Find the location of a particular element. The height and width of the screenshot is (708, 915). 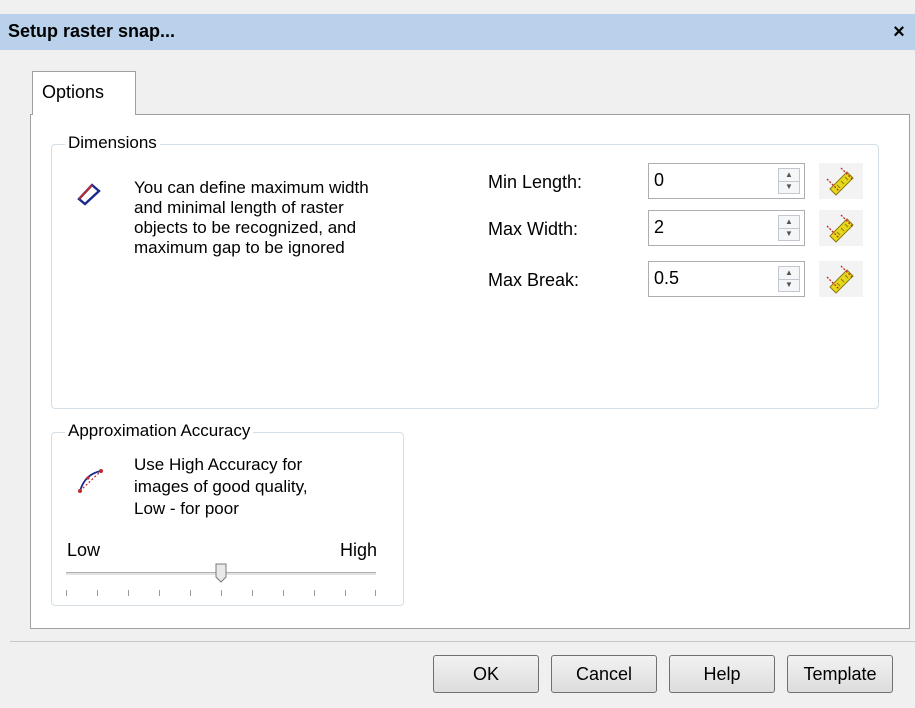

accuracy-legend: Approximation Accuracy is located at coordinates (159, 431).